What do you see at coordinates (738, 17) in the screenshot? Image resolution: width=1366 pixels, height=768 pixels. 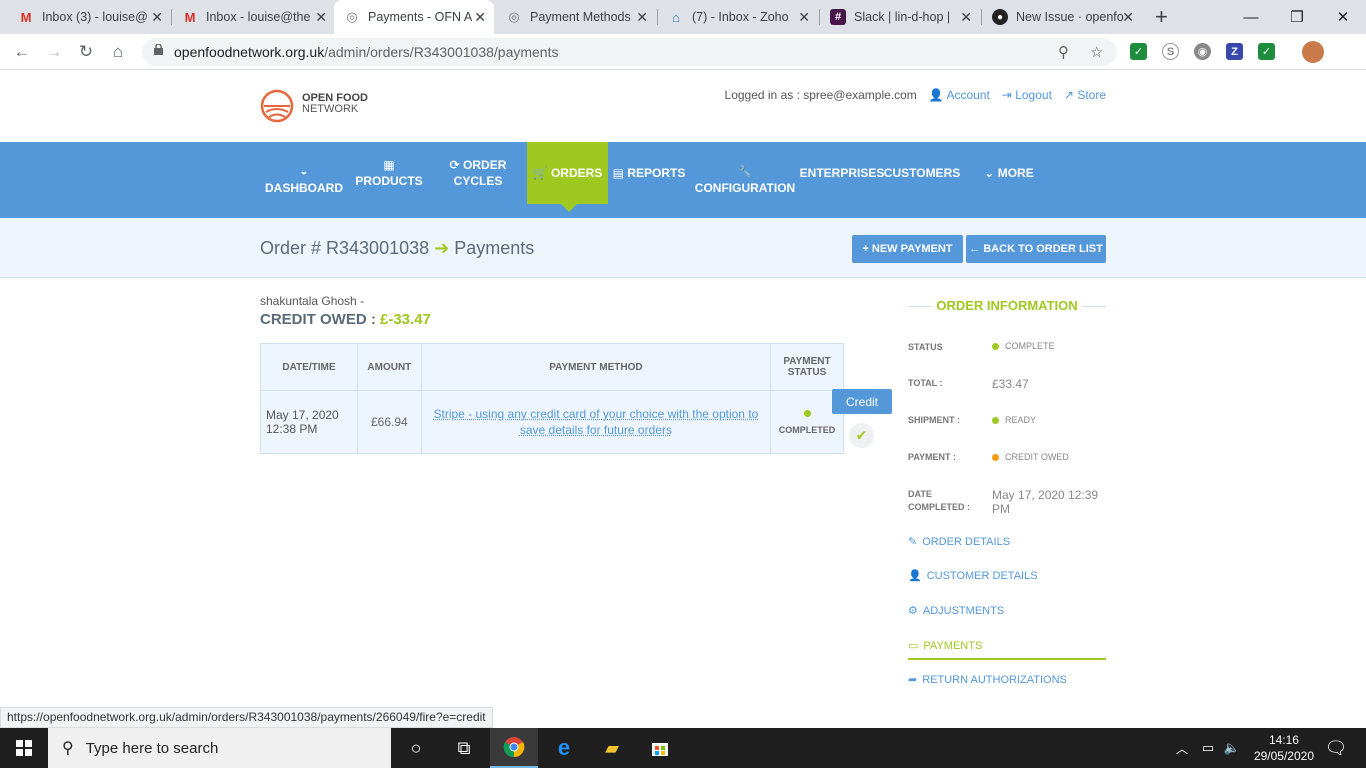 I see `browser-tab: ⌂ (7) - Inbox - Zoho ✕` at bounding box center [738, 17].